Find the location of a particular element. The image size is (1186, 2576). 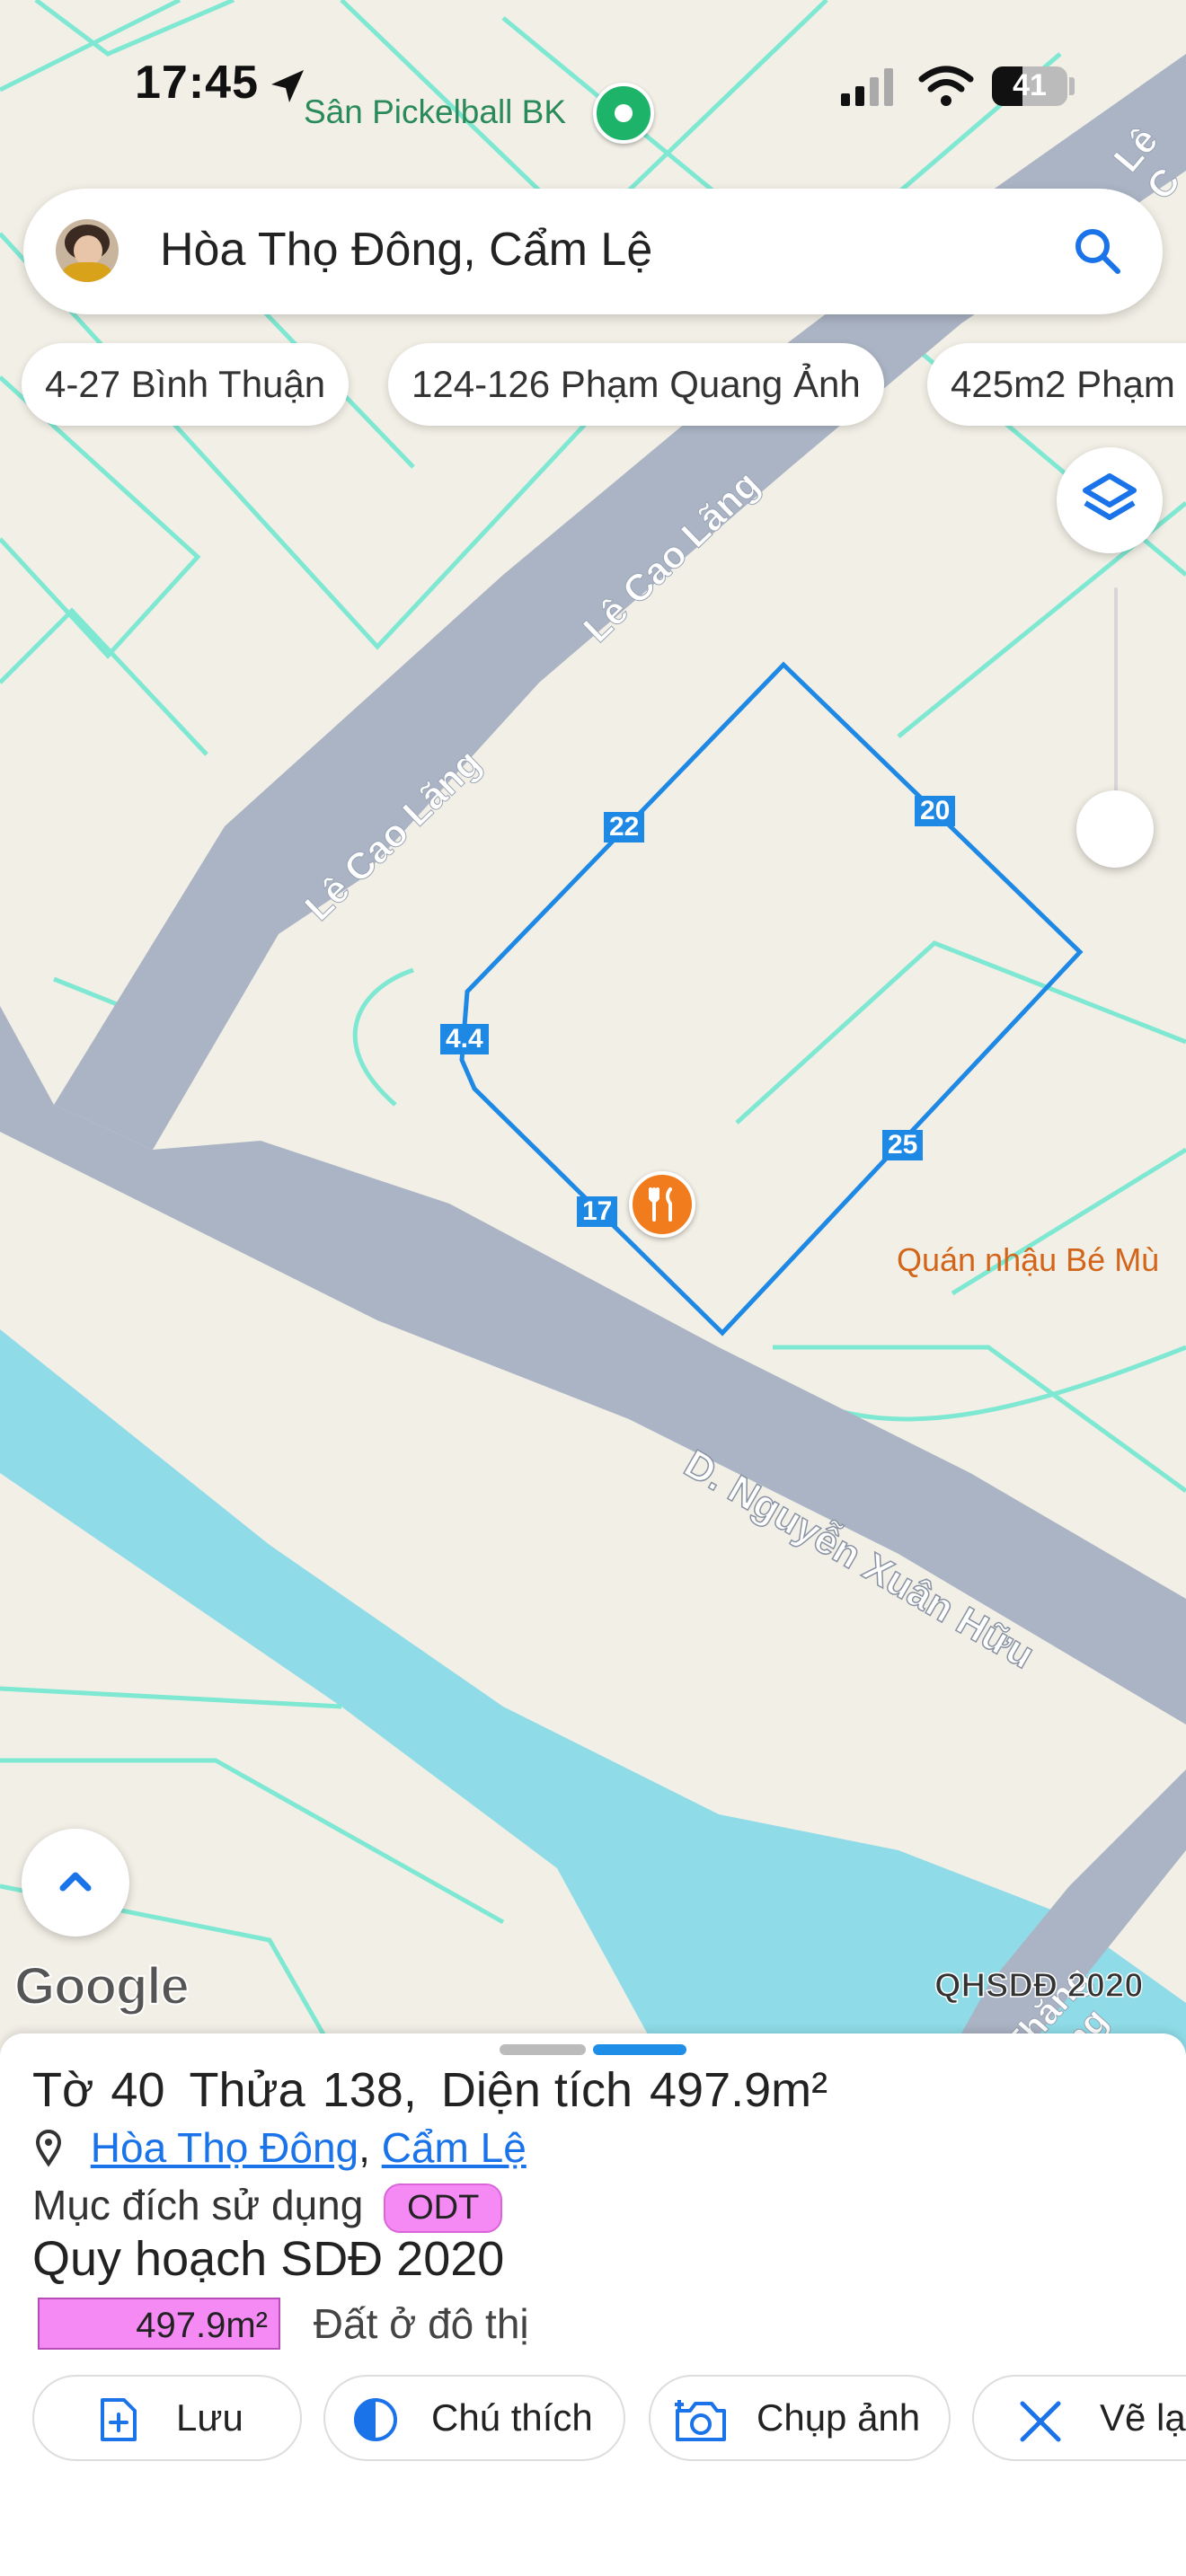

signal-icon is located at coordinates (867, 87).